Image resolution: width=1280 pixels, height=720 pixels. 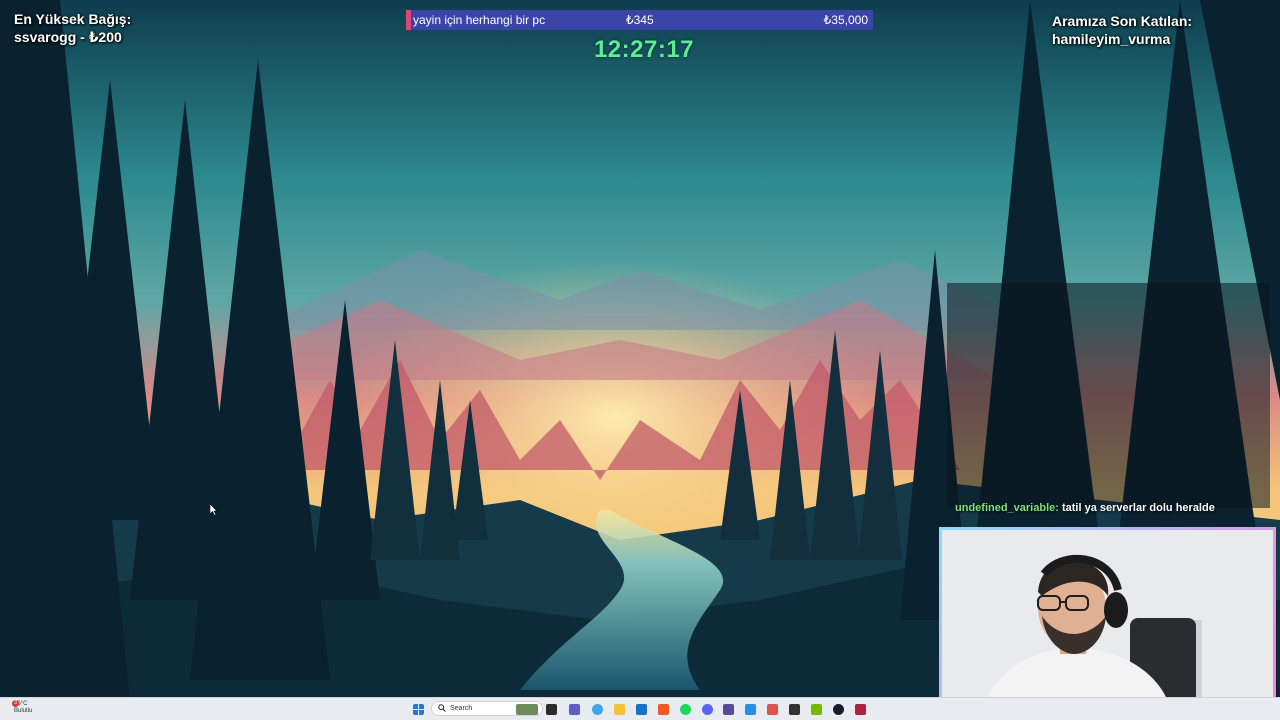 I want to click on top-donor-value: ssvarogg - ₺200, so click(x=68, y=37).